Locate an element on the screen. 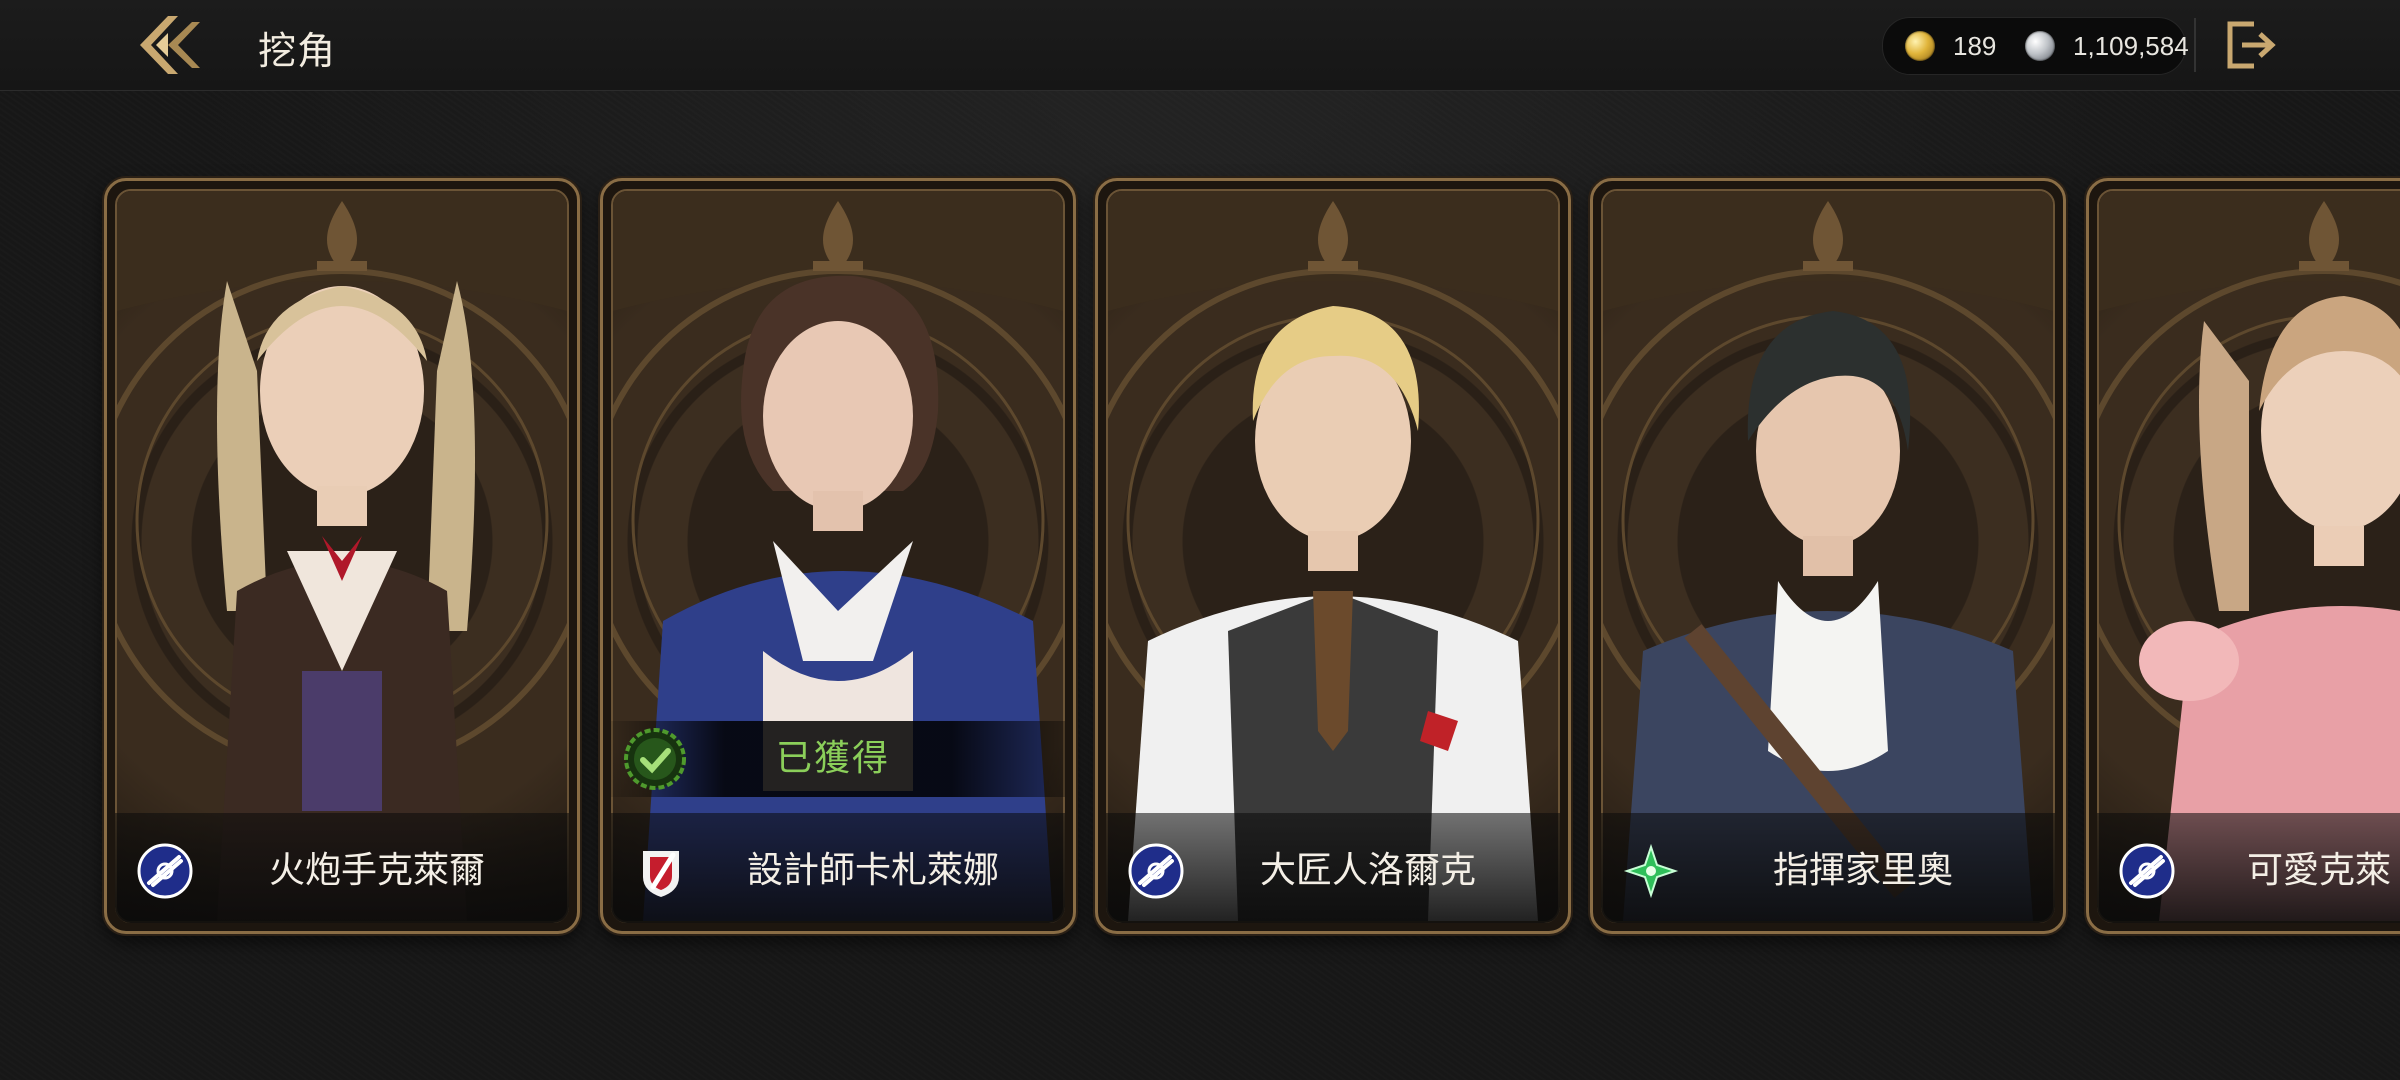  back-button is located at coordinates (171, 45).